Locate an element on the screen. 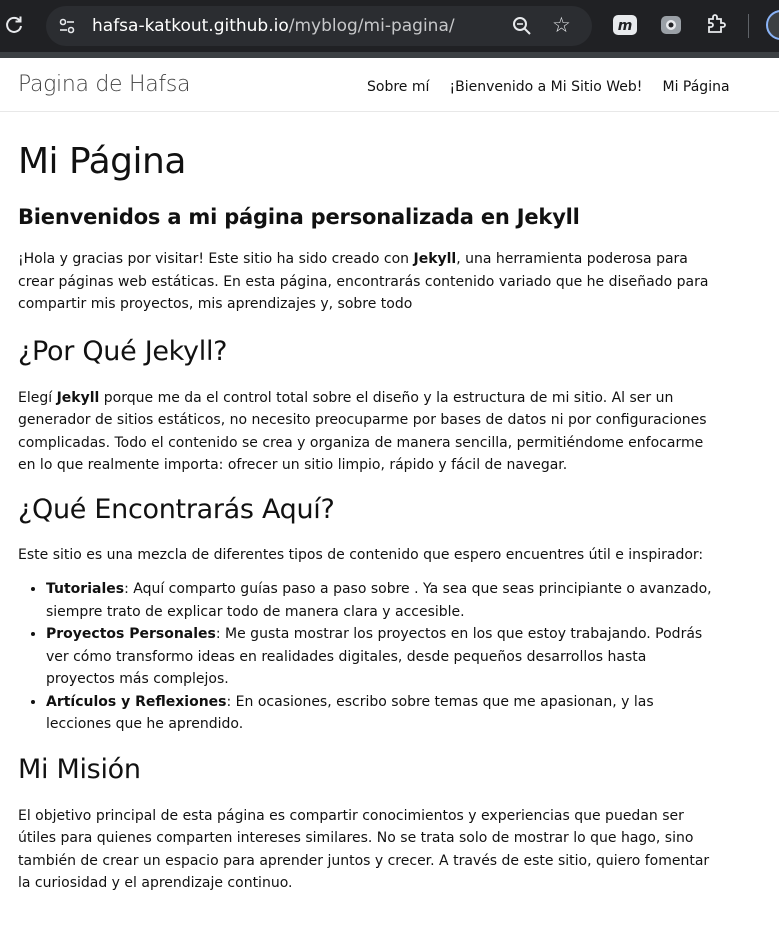 The image size is (779, 926). extensions-puzzle-icon is located at coordinates (716, 24).